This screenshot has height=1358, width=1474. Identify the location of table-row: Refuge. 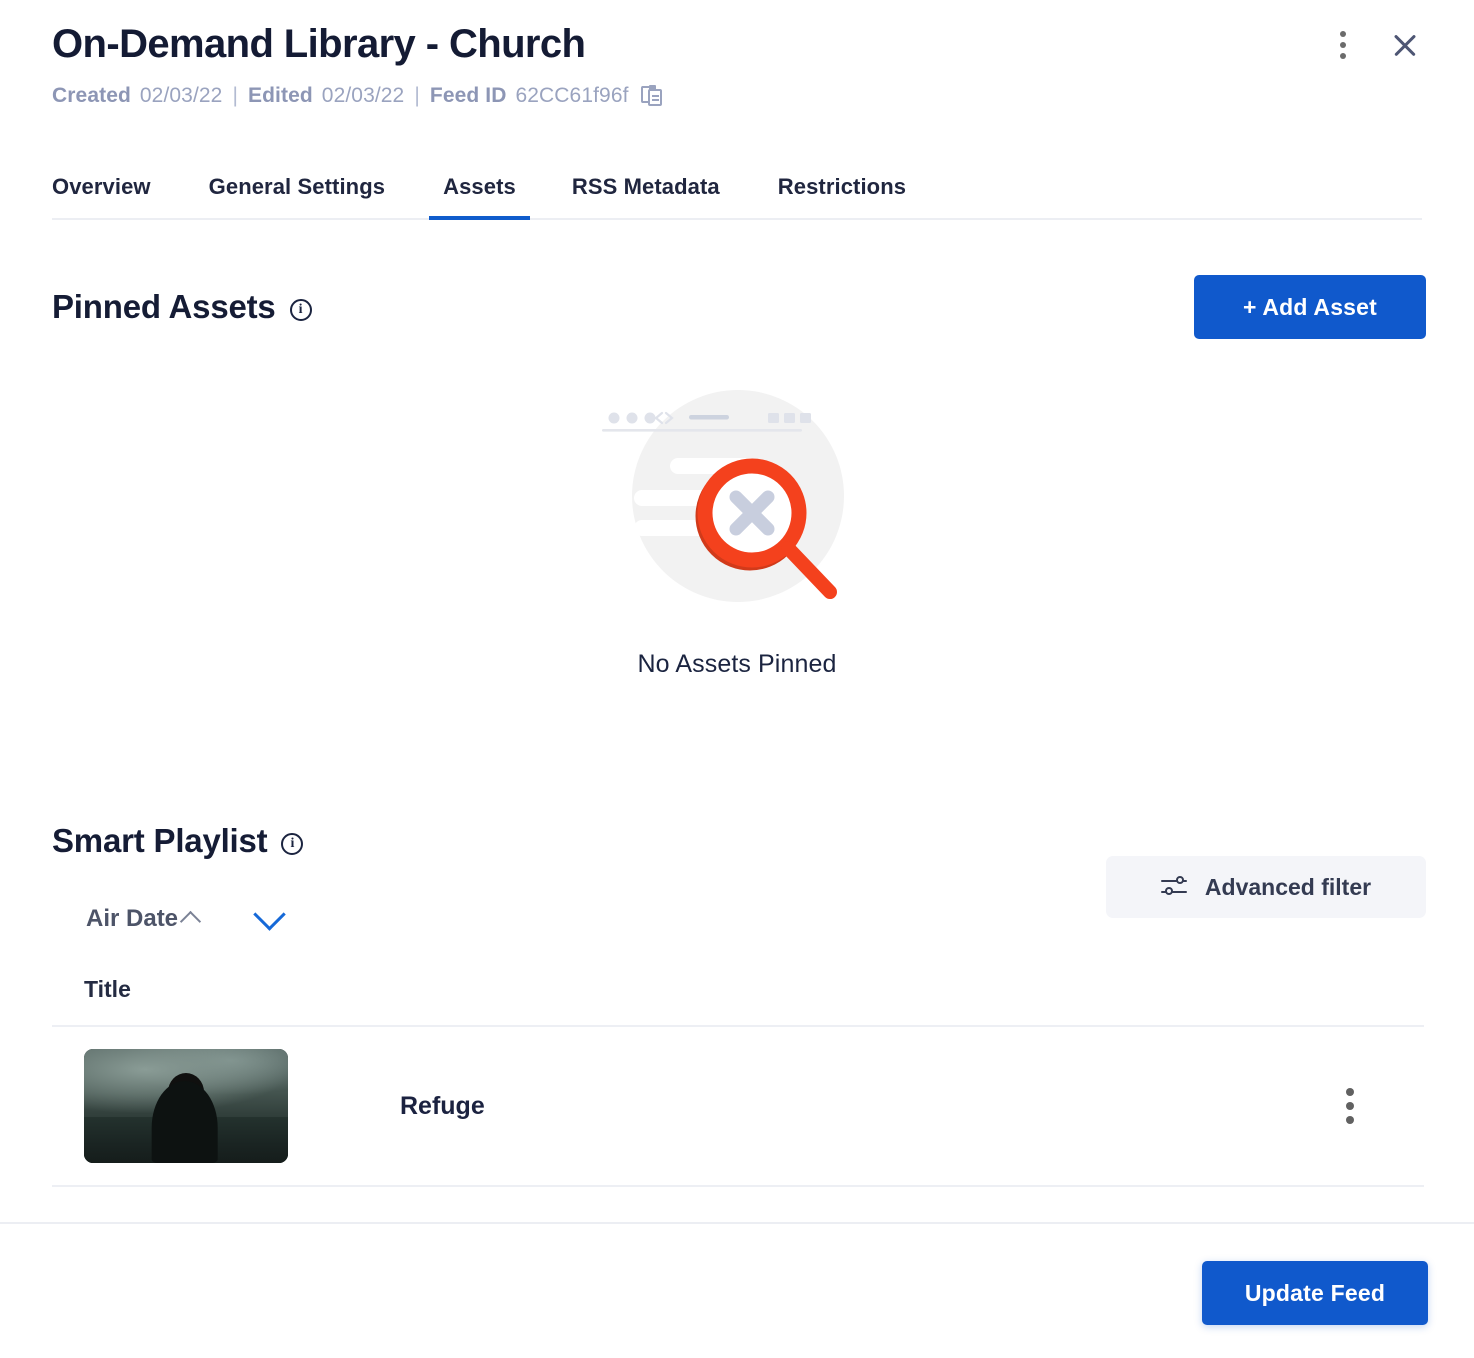
(738, 1107).